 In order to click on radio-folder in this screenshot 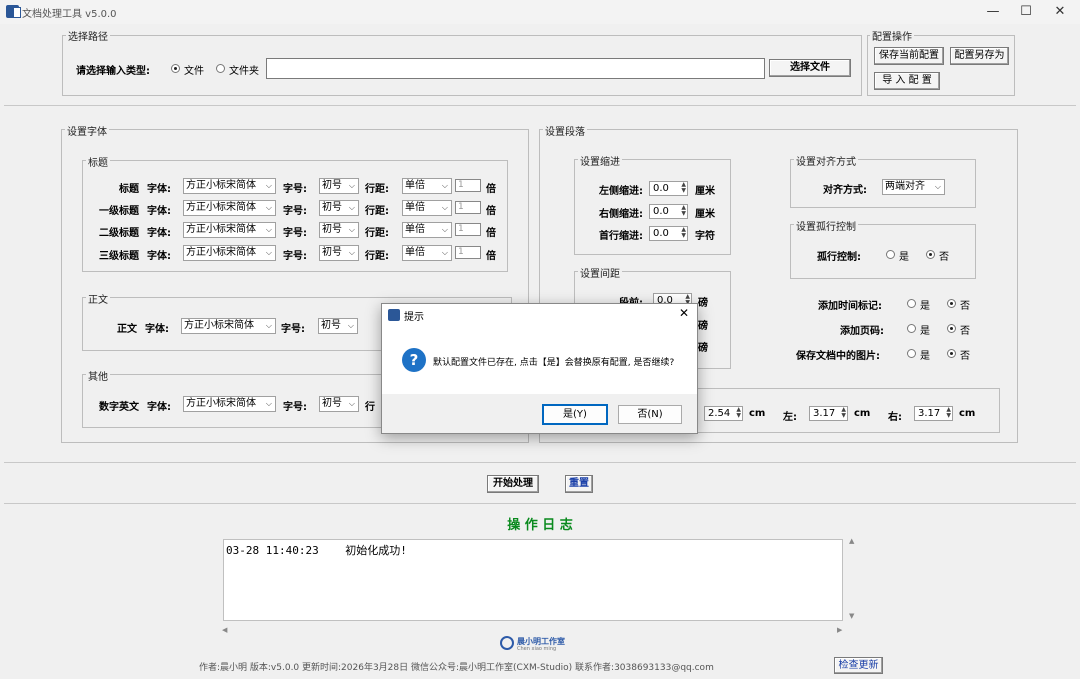, I will do `click(220, 68)`.